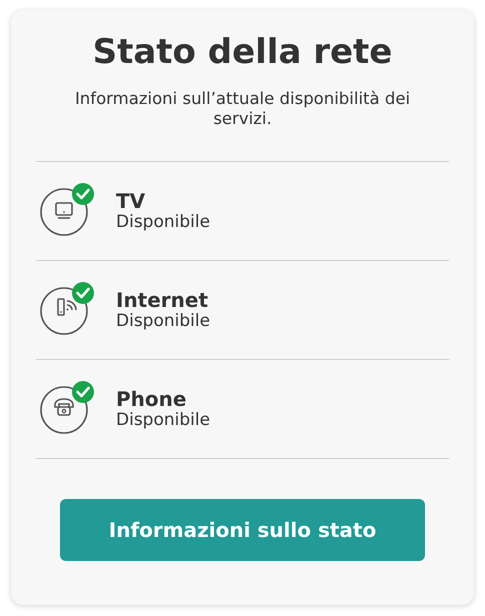 The height and width of the screenshot is (616, 485). What do you see at coordinates (243, 52) in the screenshot?
I see `title: Stato della rete` at bounding box center [243, 52].